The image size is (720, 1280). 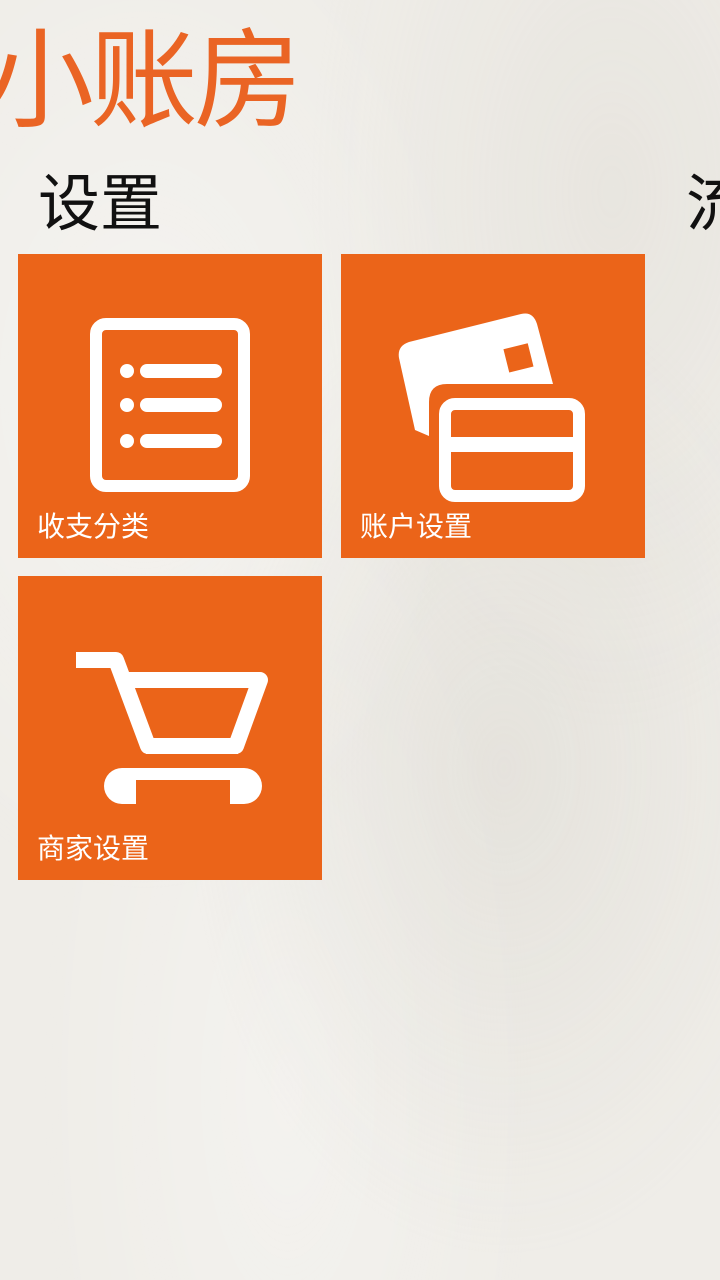 What do you see at coordinates (416, 526) in the screenshot?
I see `tile-label: 账户设置` at bounding box center [416, 526].